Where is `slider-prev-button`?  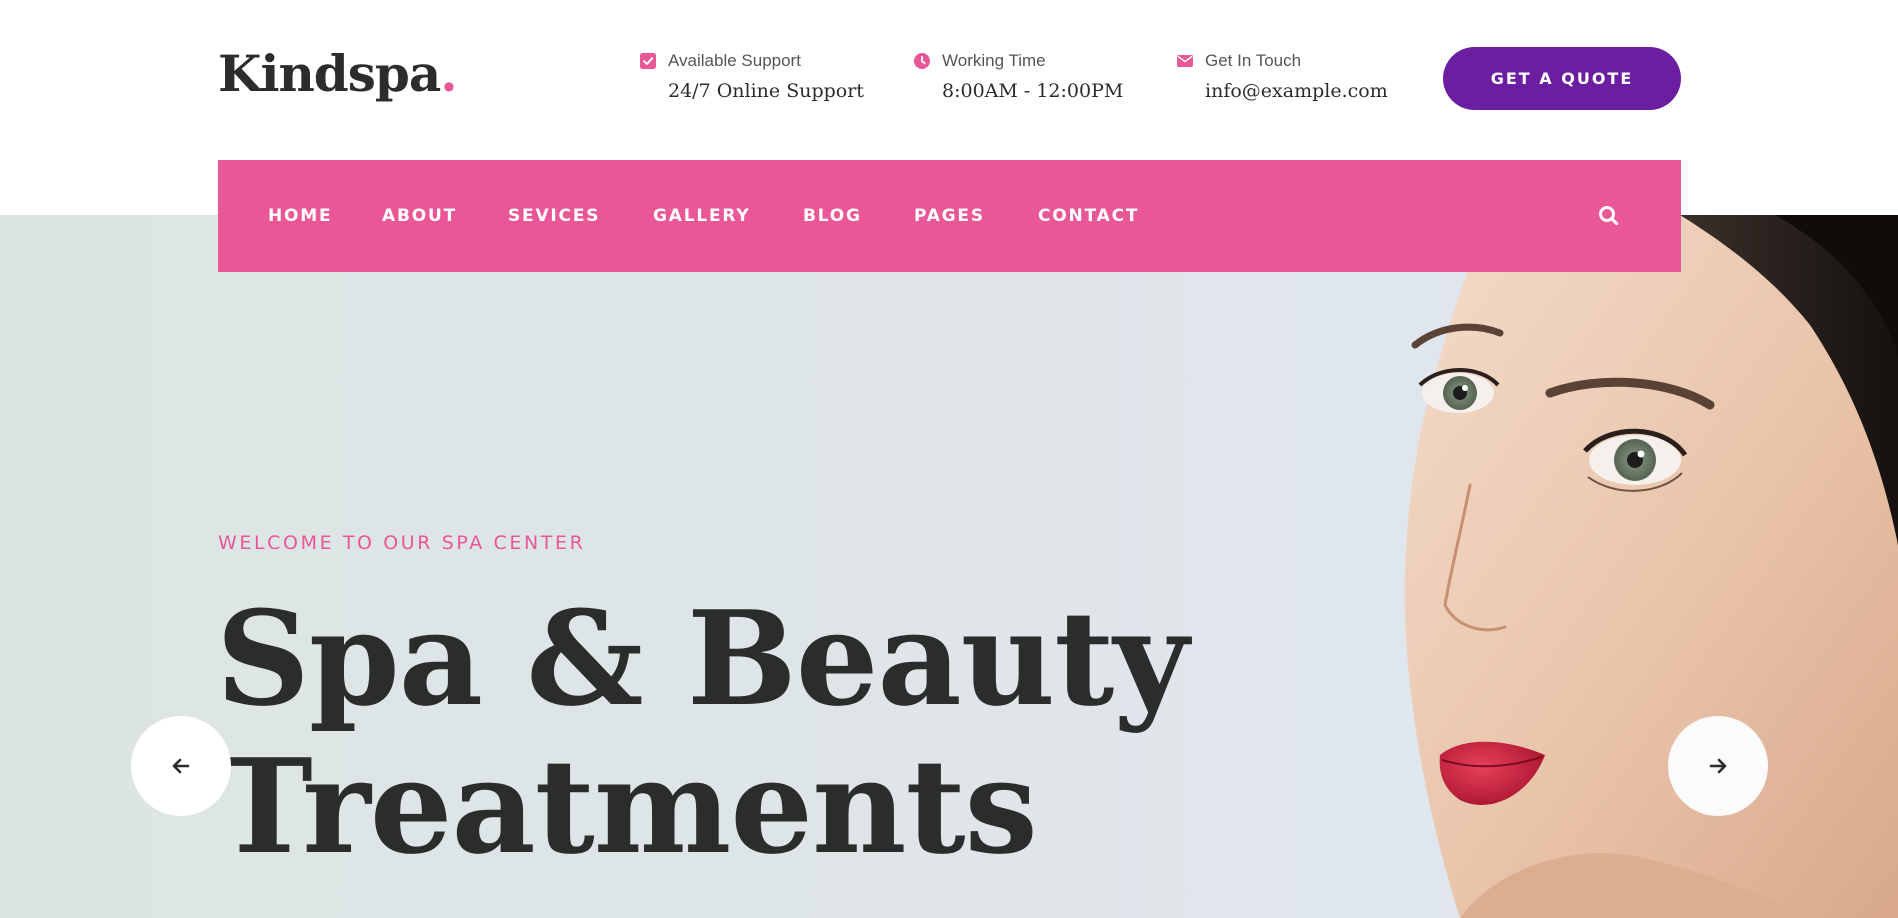 slider-prev-button is located at coordinates (181, 766).